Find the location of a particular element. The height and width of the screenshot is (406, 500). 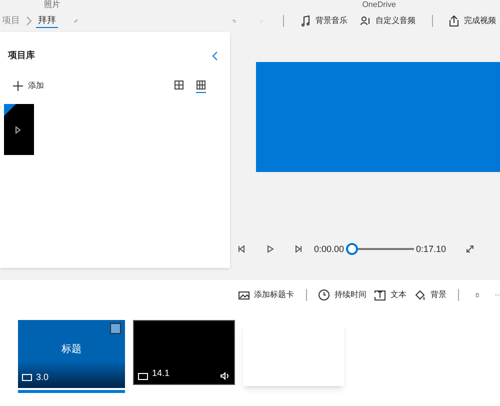

chevron-icon is located at coordinates (29, 21).